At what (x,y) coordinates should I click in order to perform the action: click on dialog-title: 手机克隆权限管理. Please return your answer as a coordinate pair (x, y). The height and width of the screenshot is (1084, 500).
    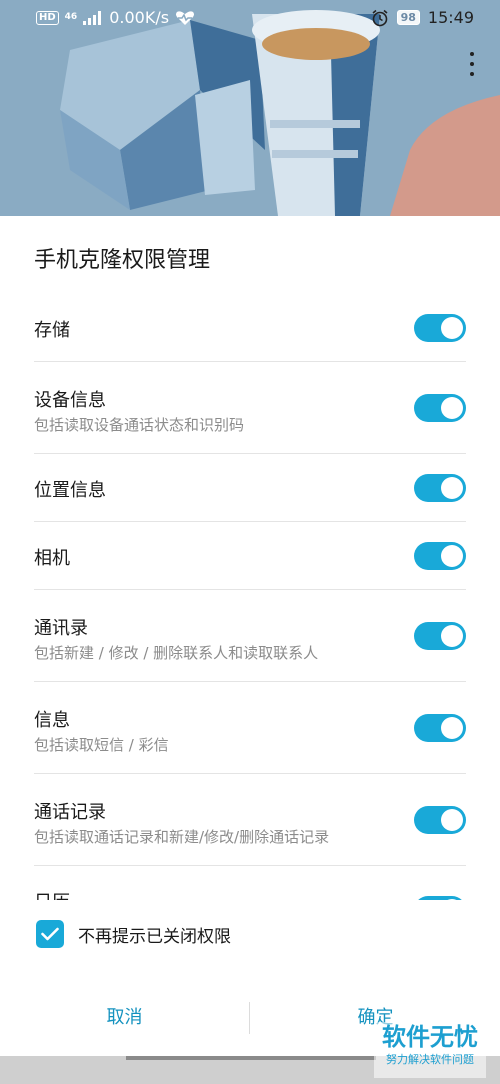
    Looking at the image, I should click on (122, 260).